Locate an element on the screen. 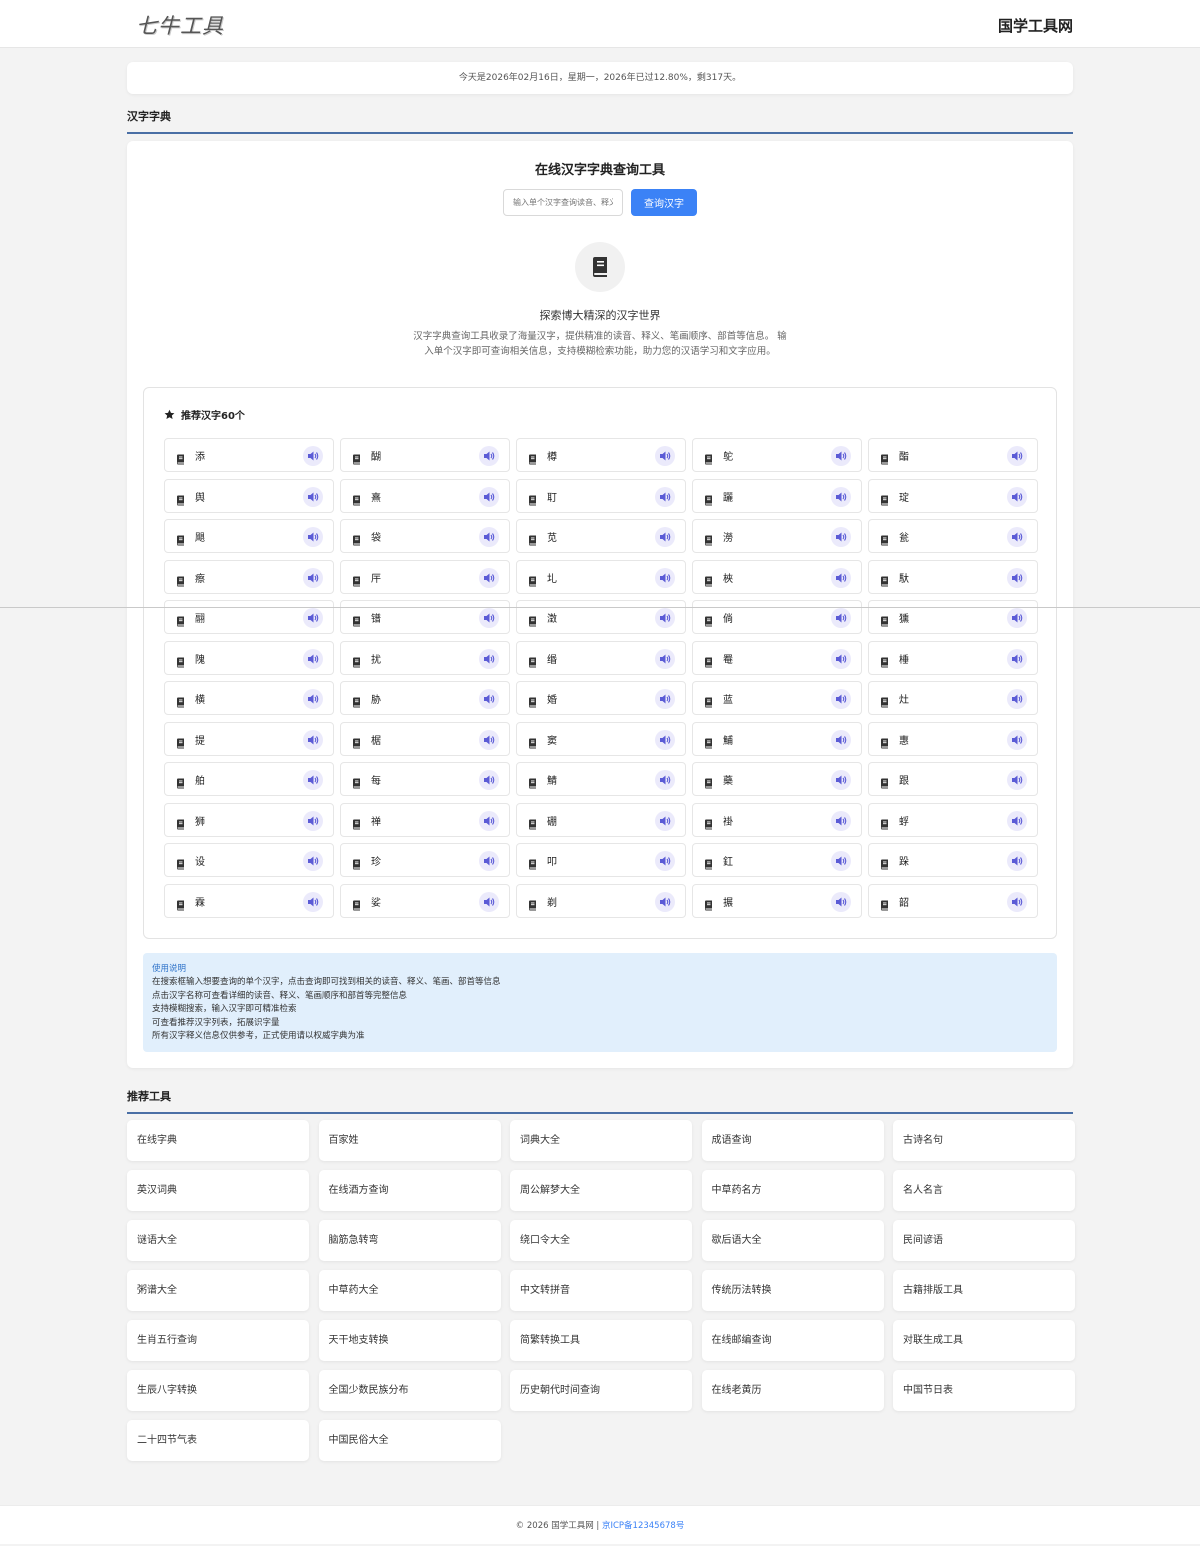  character-item: 醐 is located at coordinates (425, 455).